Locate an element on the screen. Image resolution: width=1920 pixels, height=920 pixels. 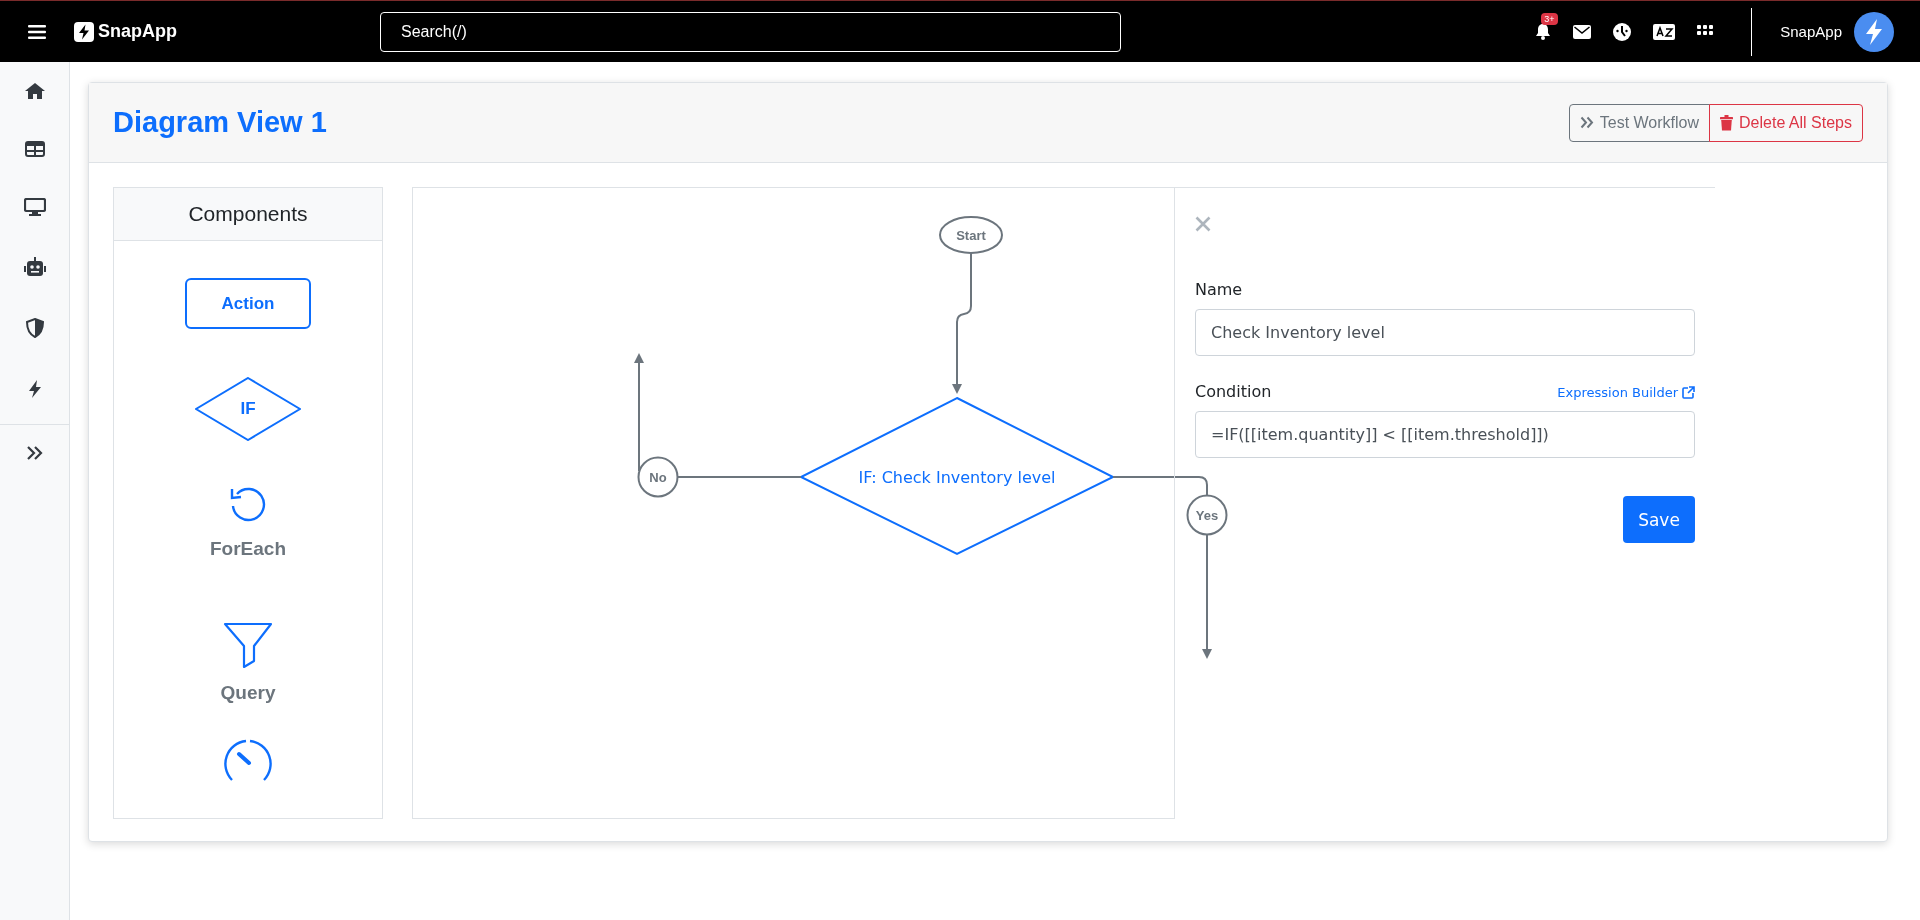
condition-label: Condition is located at coordinates (1233, 391).